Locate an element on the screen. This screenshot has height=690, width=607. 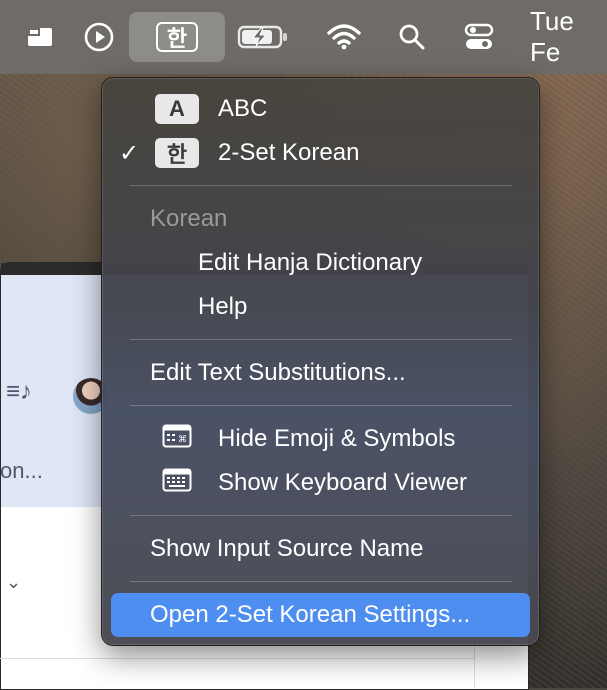
menu-item-label: Show Keyboard Viewer is located at coordinates (343, 482).